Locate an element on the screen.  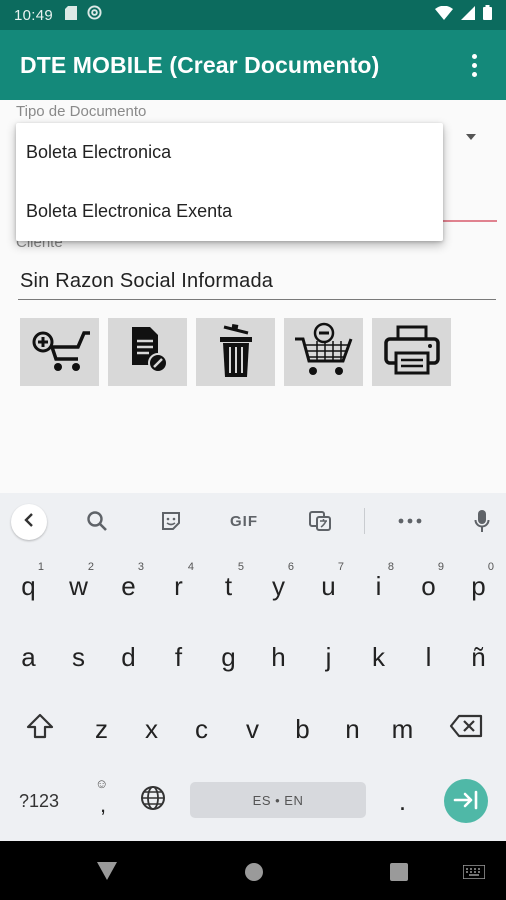
emoji-hint-icon: ☺ is located at coordinates (102, 783).